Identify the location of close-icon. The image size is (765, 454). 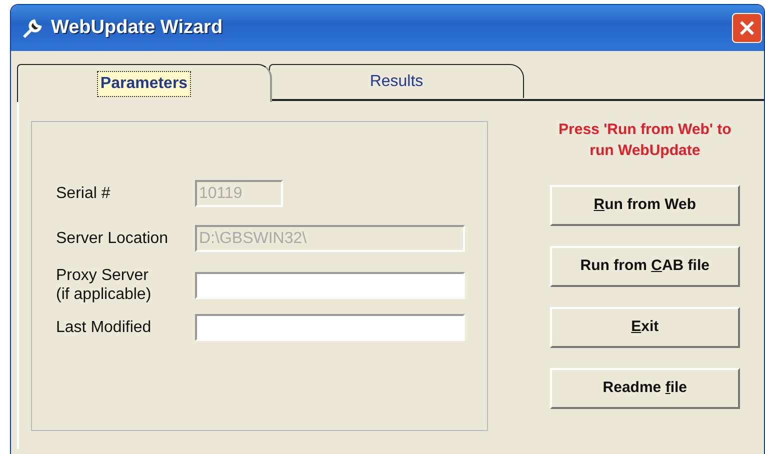
(747, 28).